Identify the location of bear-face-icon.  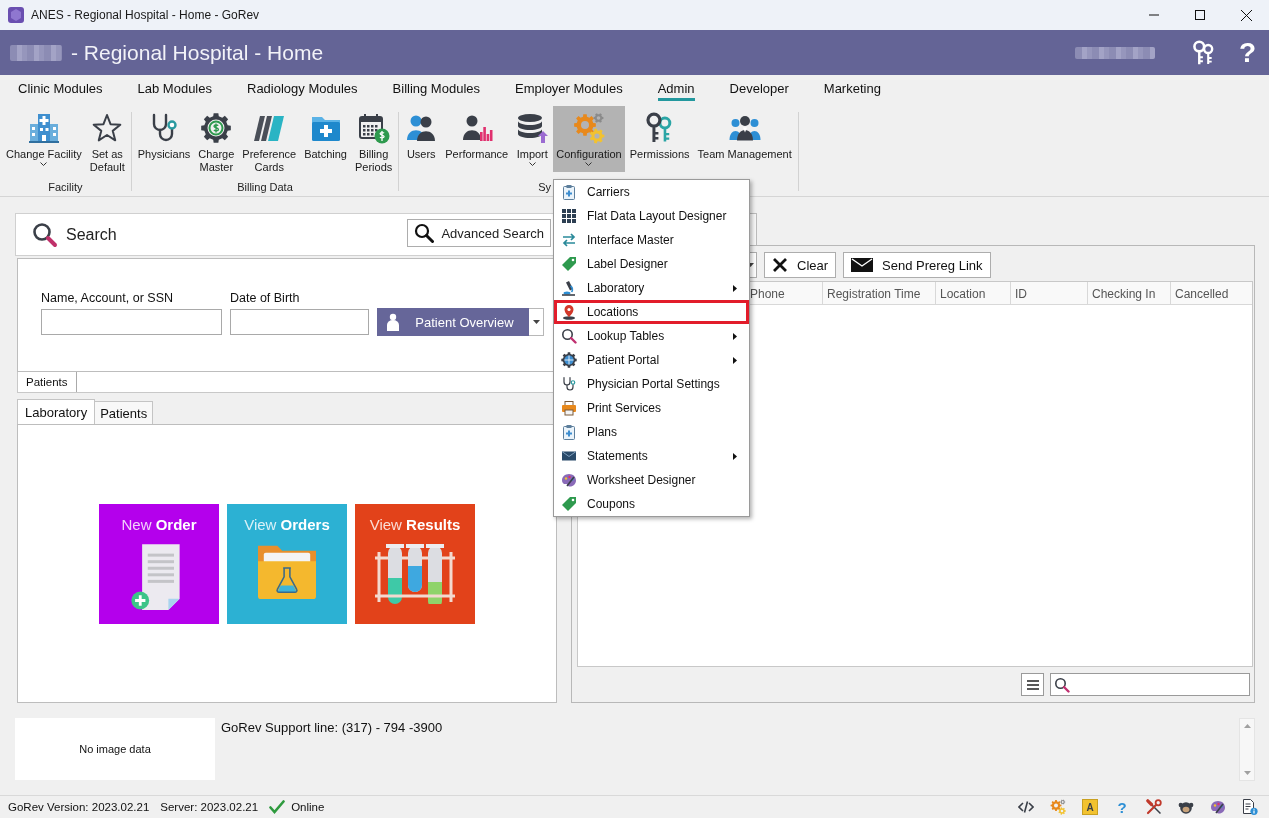
(1186, 807).